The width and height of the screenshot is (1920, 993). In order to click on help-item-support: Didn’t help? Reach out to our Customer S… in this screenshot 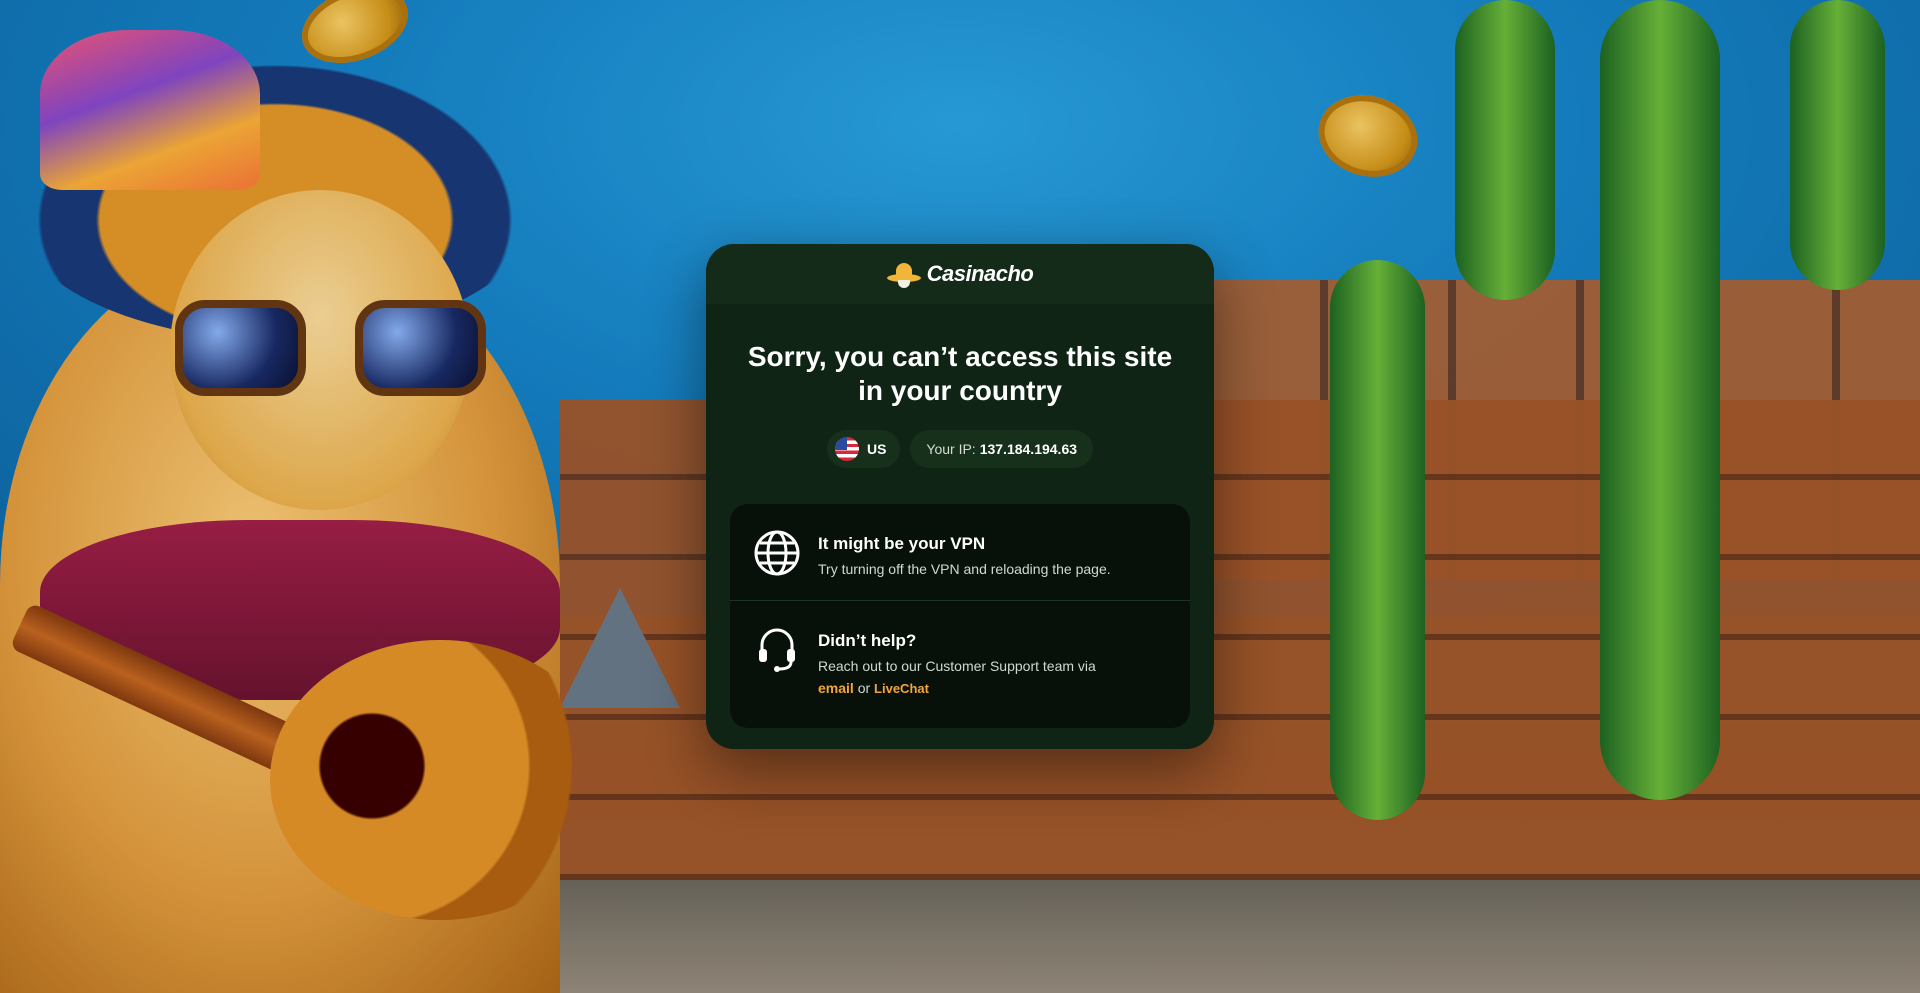, I will do `click(960, 664)`.